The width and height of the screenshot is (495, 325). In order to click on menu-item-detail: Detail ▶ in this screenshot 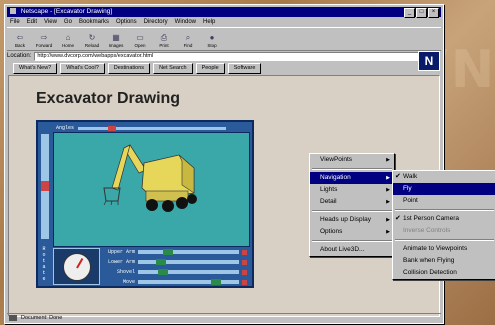, I will do `click(352, 202)`.